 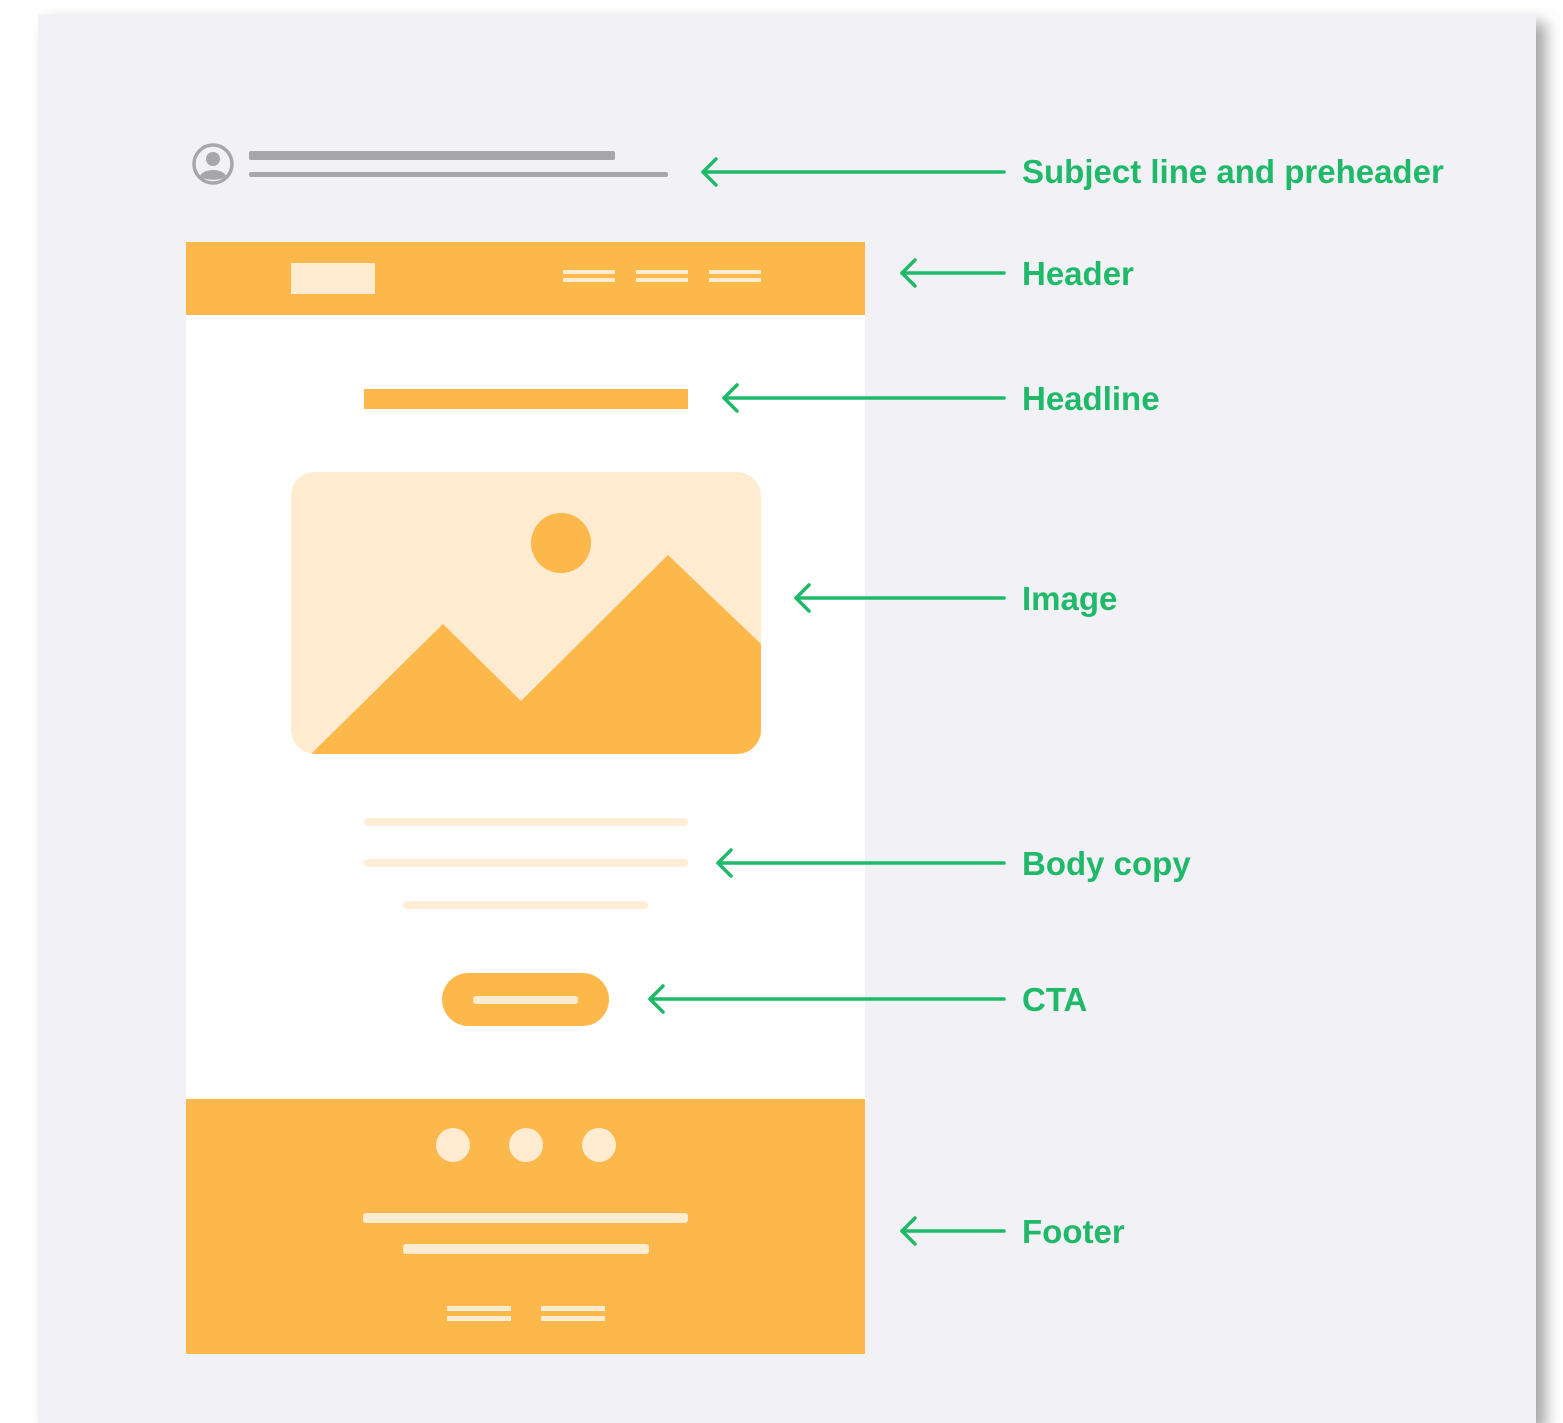 What do you see at coordinates (1106, 863) in the screenshot?
I see `label-body-copy: Body copy` at bounding box center [1106, 863].